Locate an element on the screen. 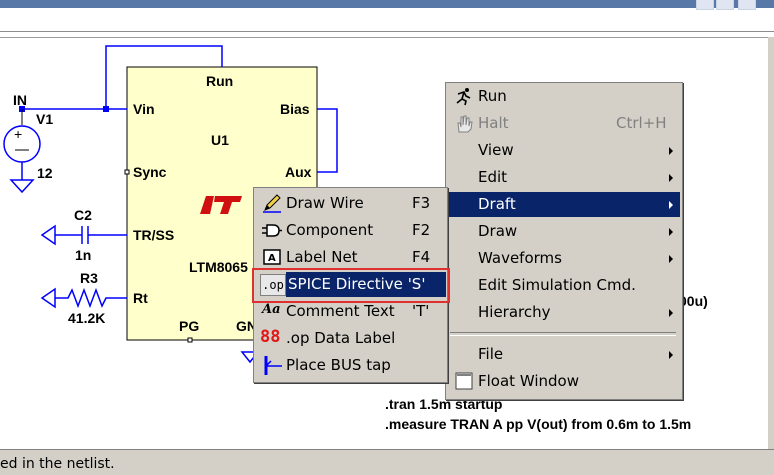 The width and height of the screenshot is (774, 475). part-name: LTM8065 is located at coordinates (218, 267).